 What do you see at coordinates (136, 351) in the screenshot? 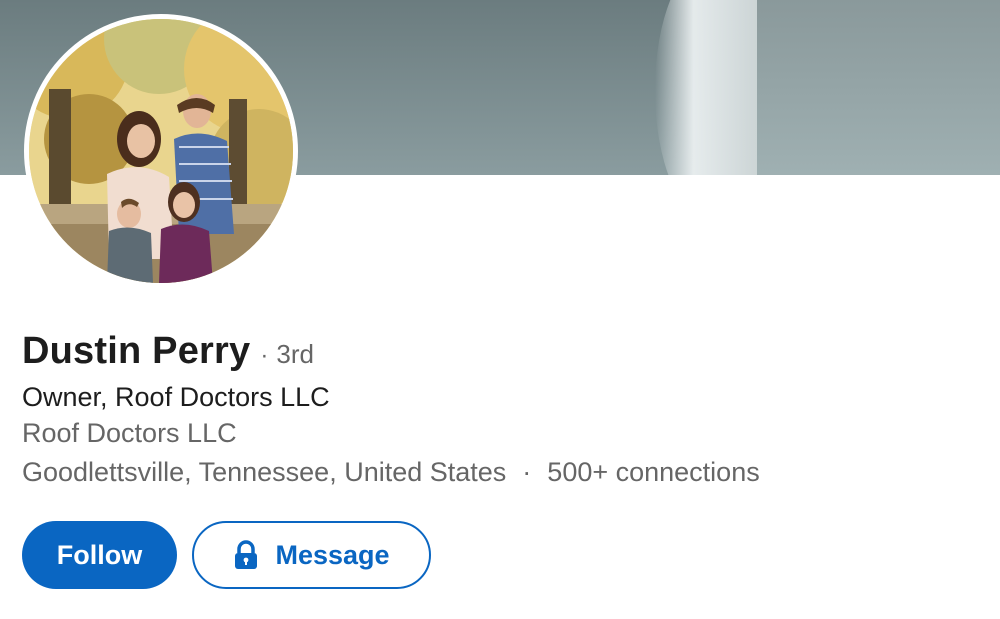
I see `profile-name: Dustin Perry` at bounding box center [136, 351].